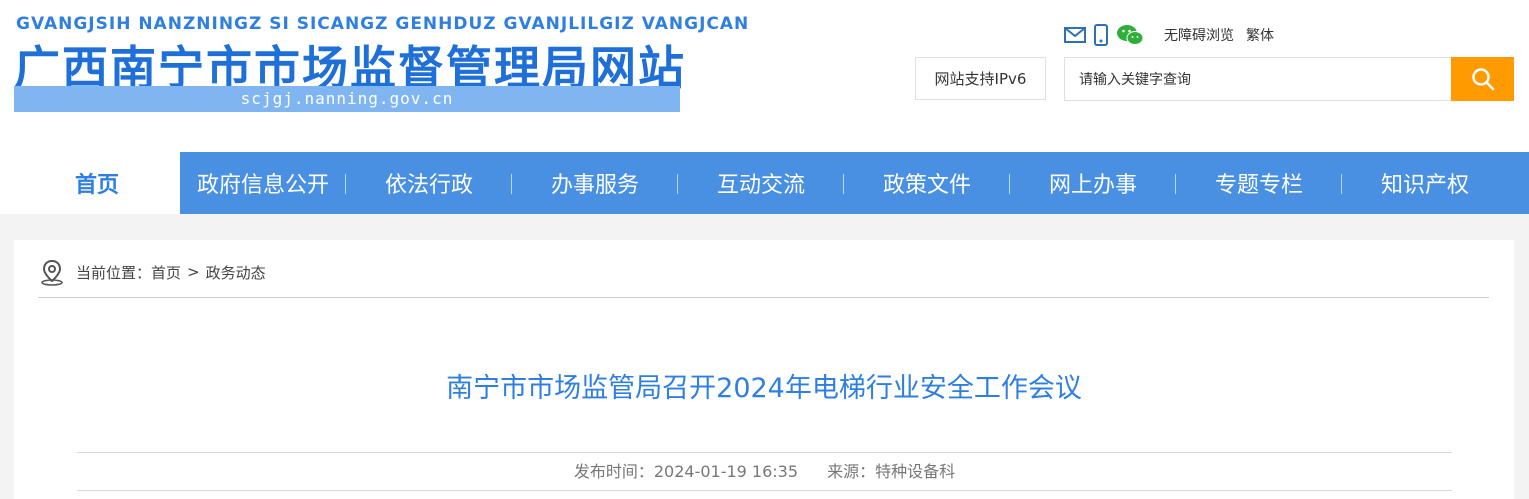  Describe the element at coordinates (1101, 35) in the screenshot. I see `mobile-icon` at that location.